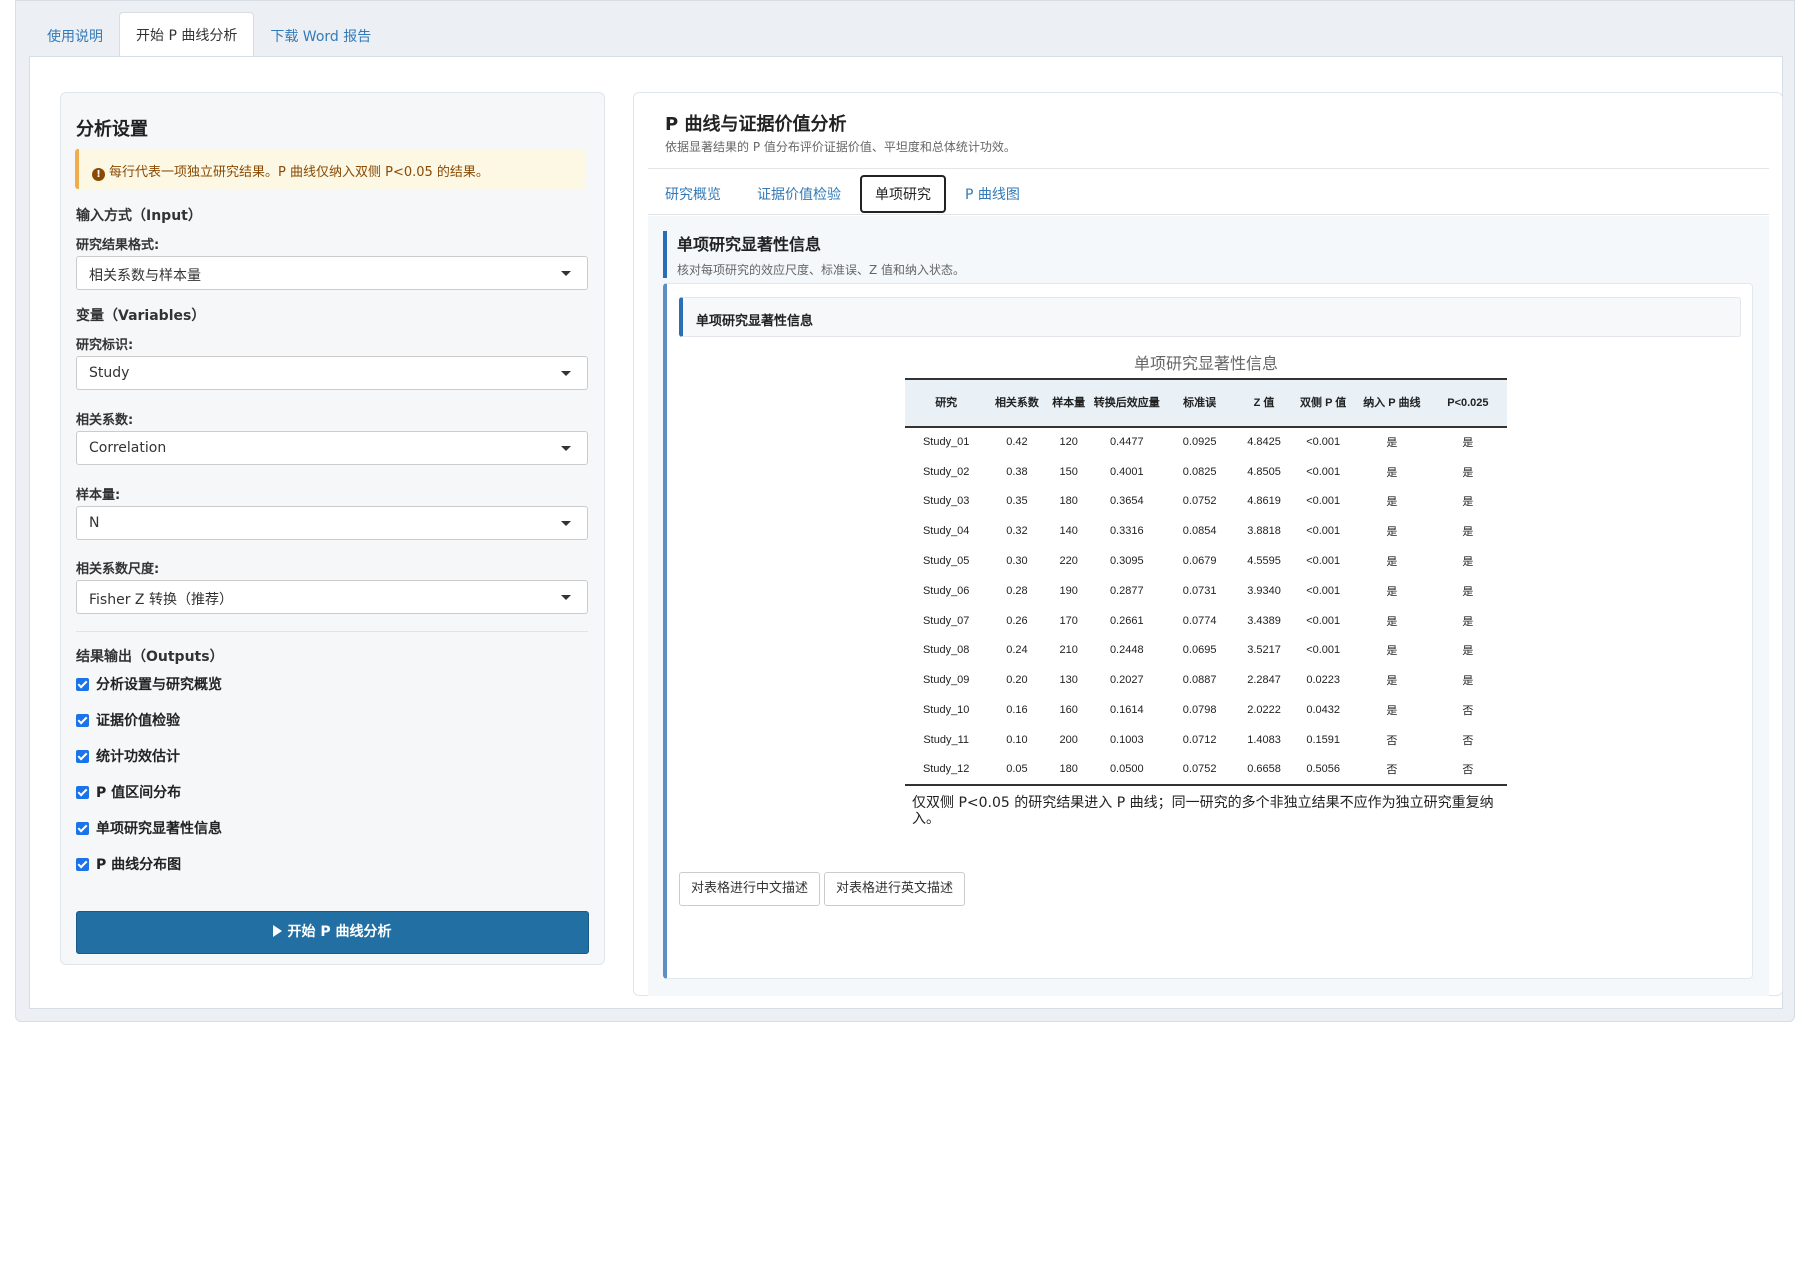  I want to click on table-cell: 4.5595, so click(1264, 561).